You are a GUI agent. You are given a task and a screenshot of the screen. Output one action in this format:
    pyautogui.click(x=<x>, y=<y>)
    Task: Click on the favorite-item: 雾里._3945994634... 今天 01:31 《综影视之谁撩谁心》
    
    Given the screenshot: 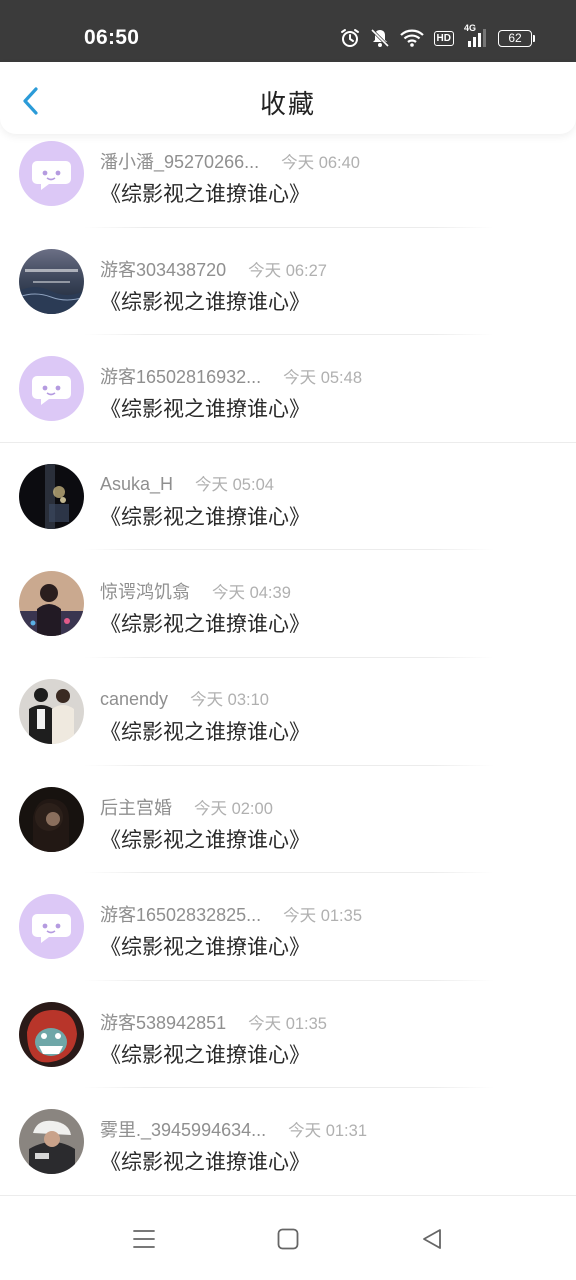 What is the action you would take?
    pyautogui.click(x=288, y=1142)
    